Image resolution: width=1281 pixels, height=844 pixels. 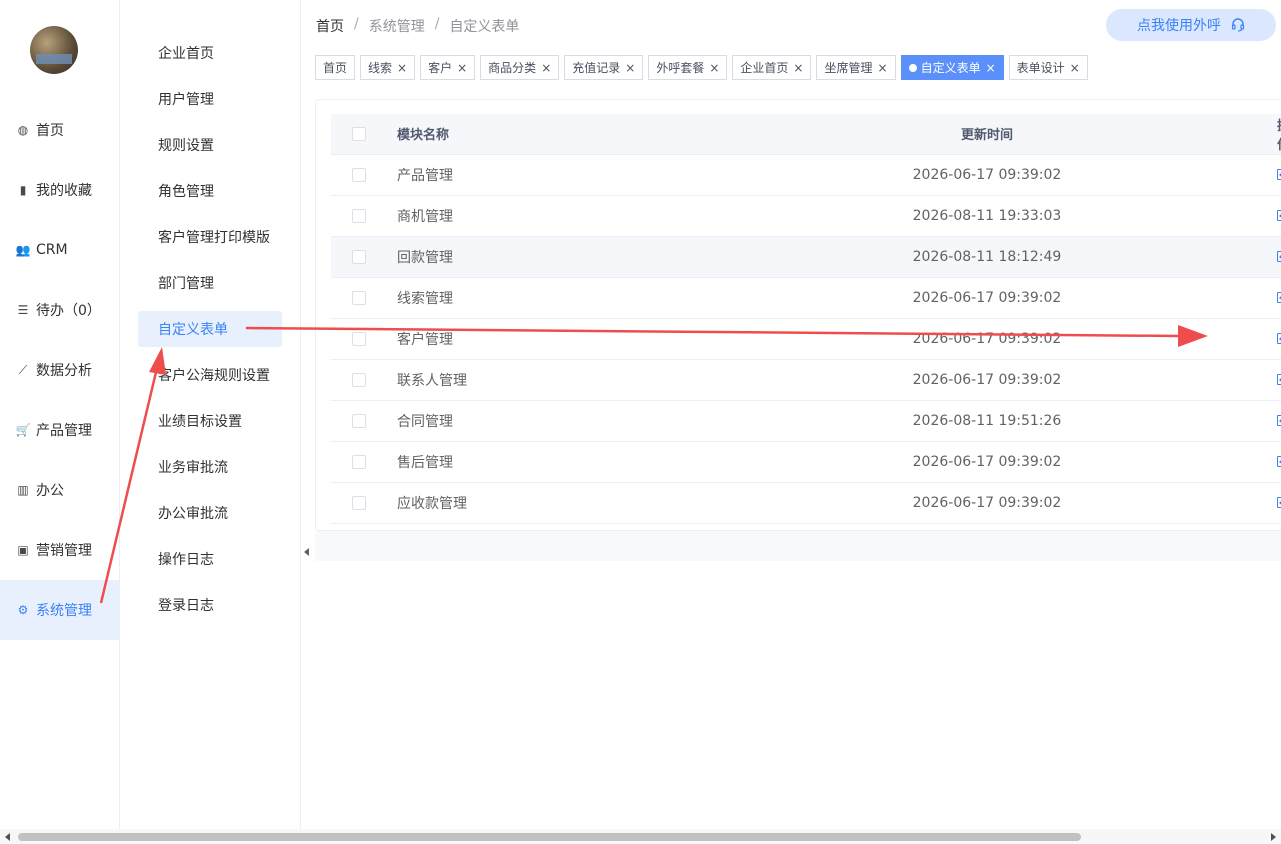 What do you see at coordinates (547, 339) in the screenshot?
I see `module-name-cell: 客户管理` at bounding box center [547, 339].